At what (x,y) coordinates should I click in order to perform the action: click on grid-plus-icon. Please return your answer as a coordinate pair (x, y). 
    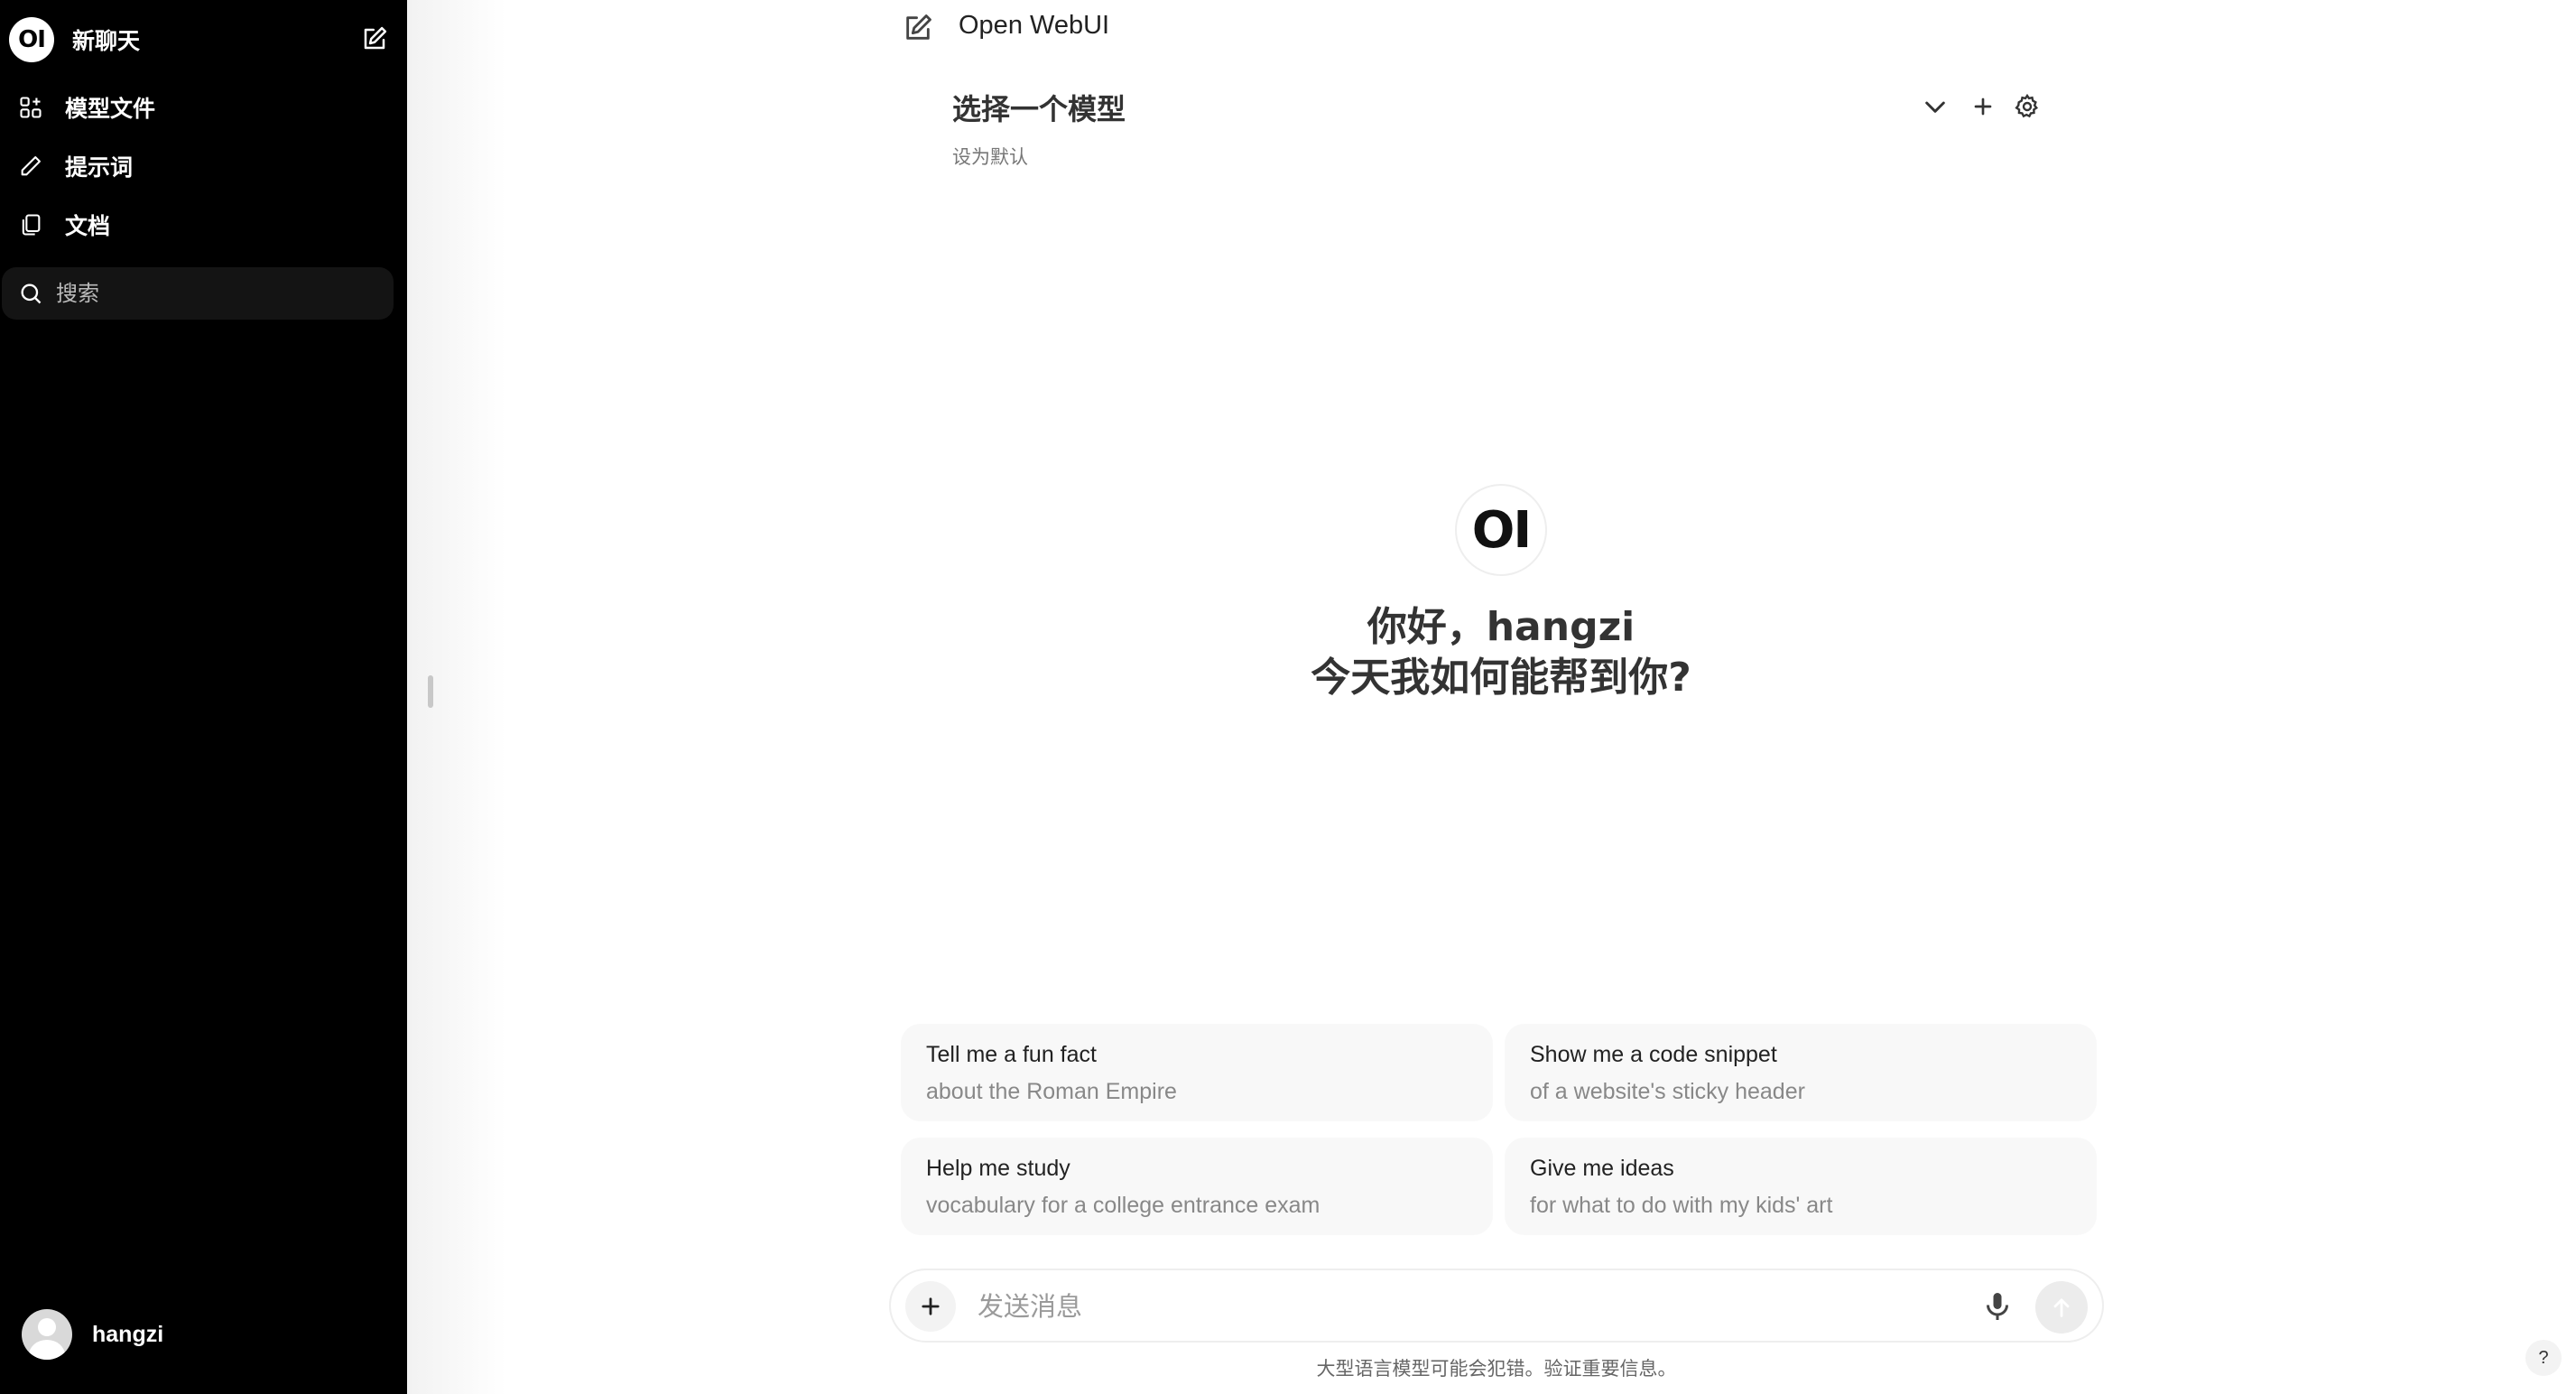
    Looking at the image, I should click on (31, 108).